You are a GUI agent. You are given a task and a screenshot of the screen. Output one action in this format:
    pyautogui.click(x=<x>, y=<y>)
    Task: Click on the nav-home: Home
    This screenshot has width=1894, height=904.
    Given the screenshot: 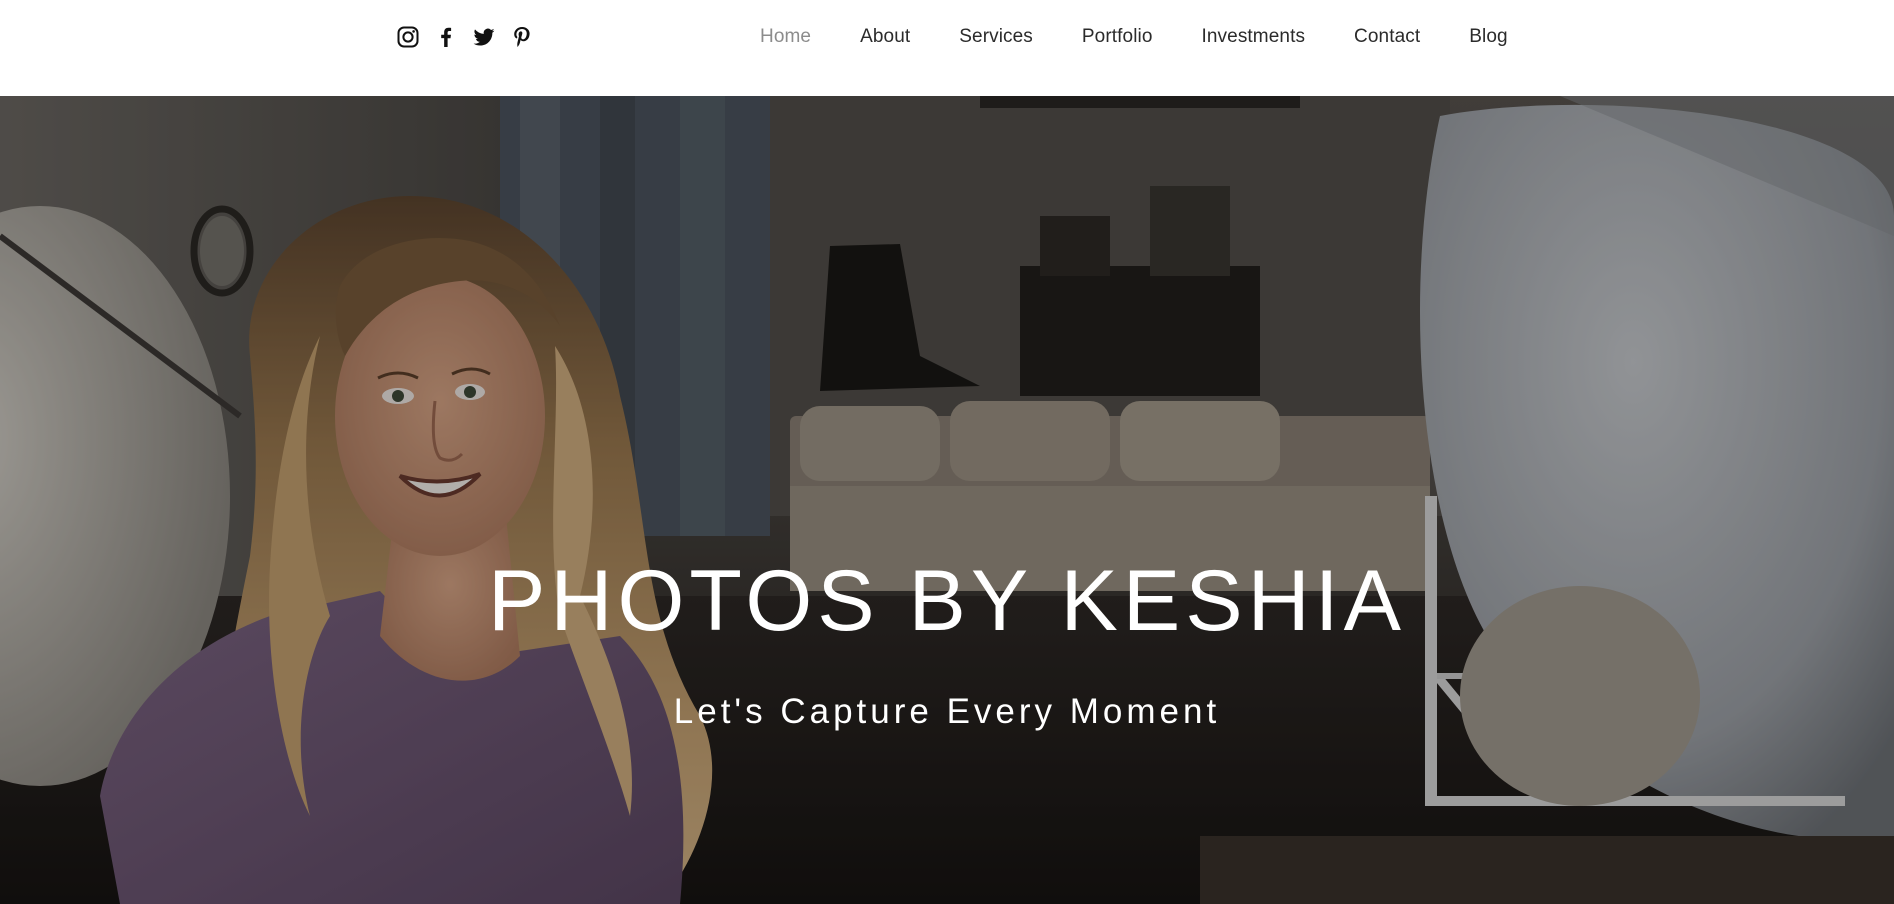 What is the action you would take?
    pyautogui.click(x=785, y=37)
    